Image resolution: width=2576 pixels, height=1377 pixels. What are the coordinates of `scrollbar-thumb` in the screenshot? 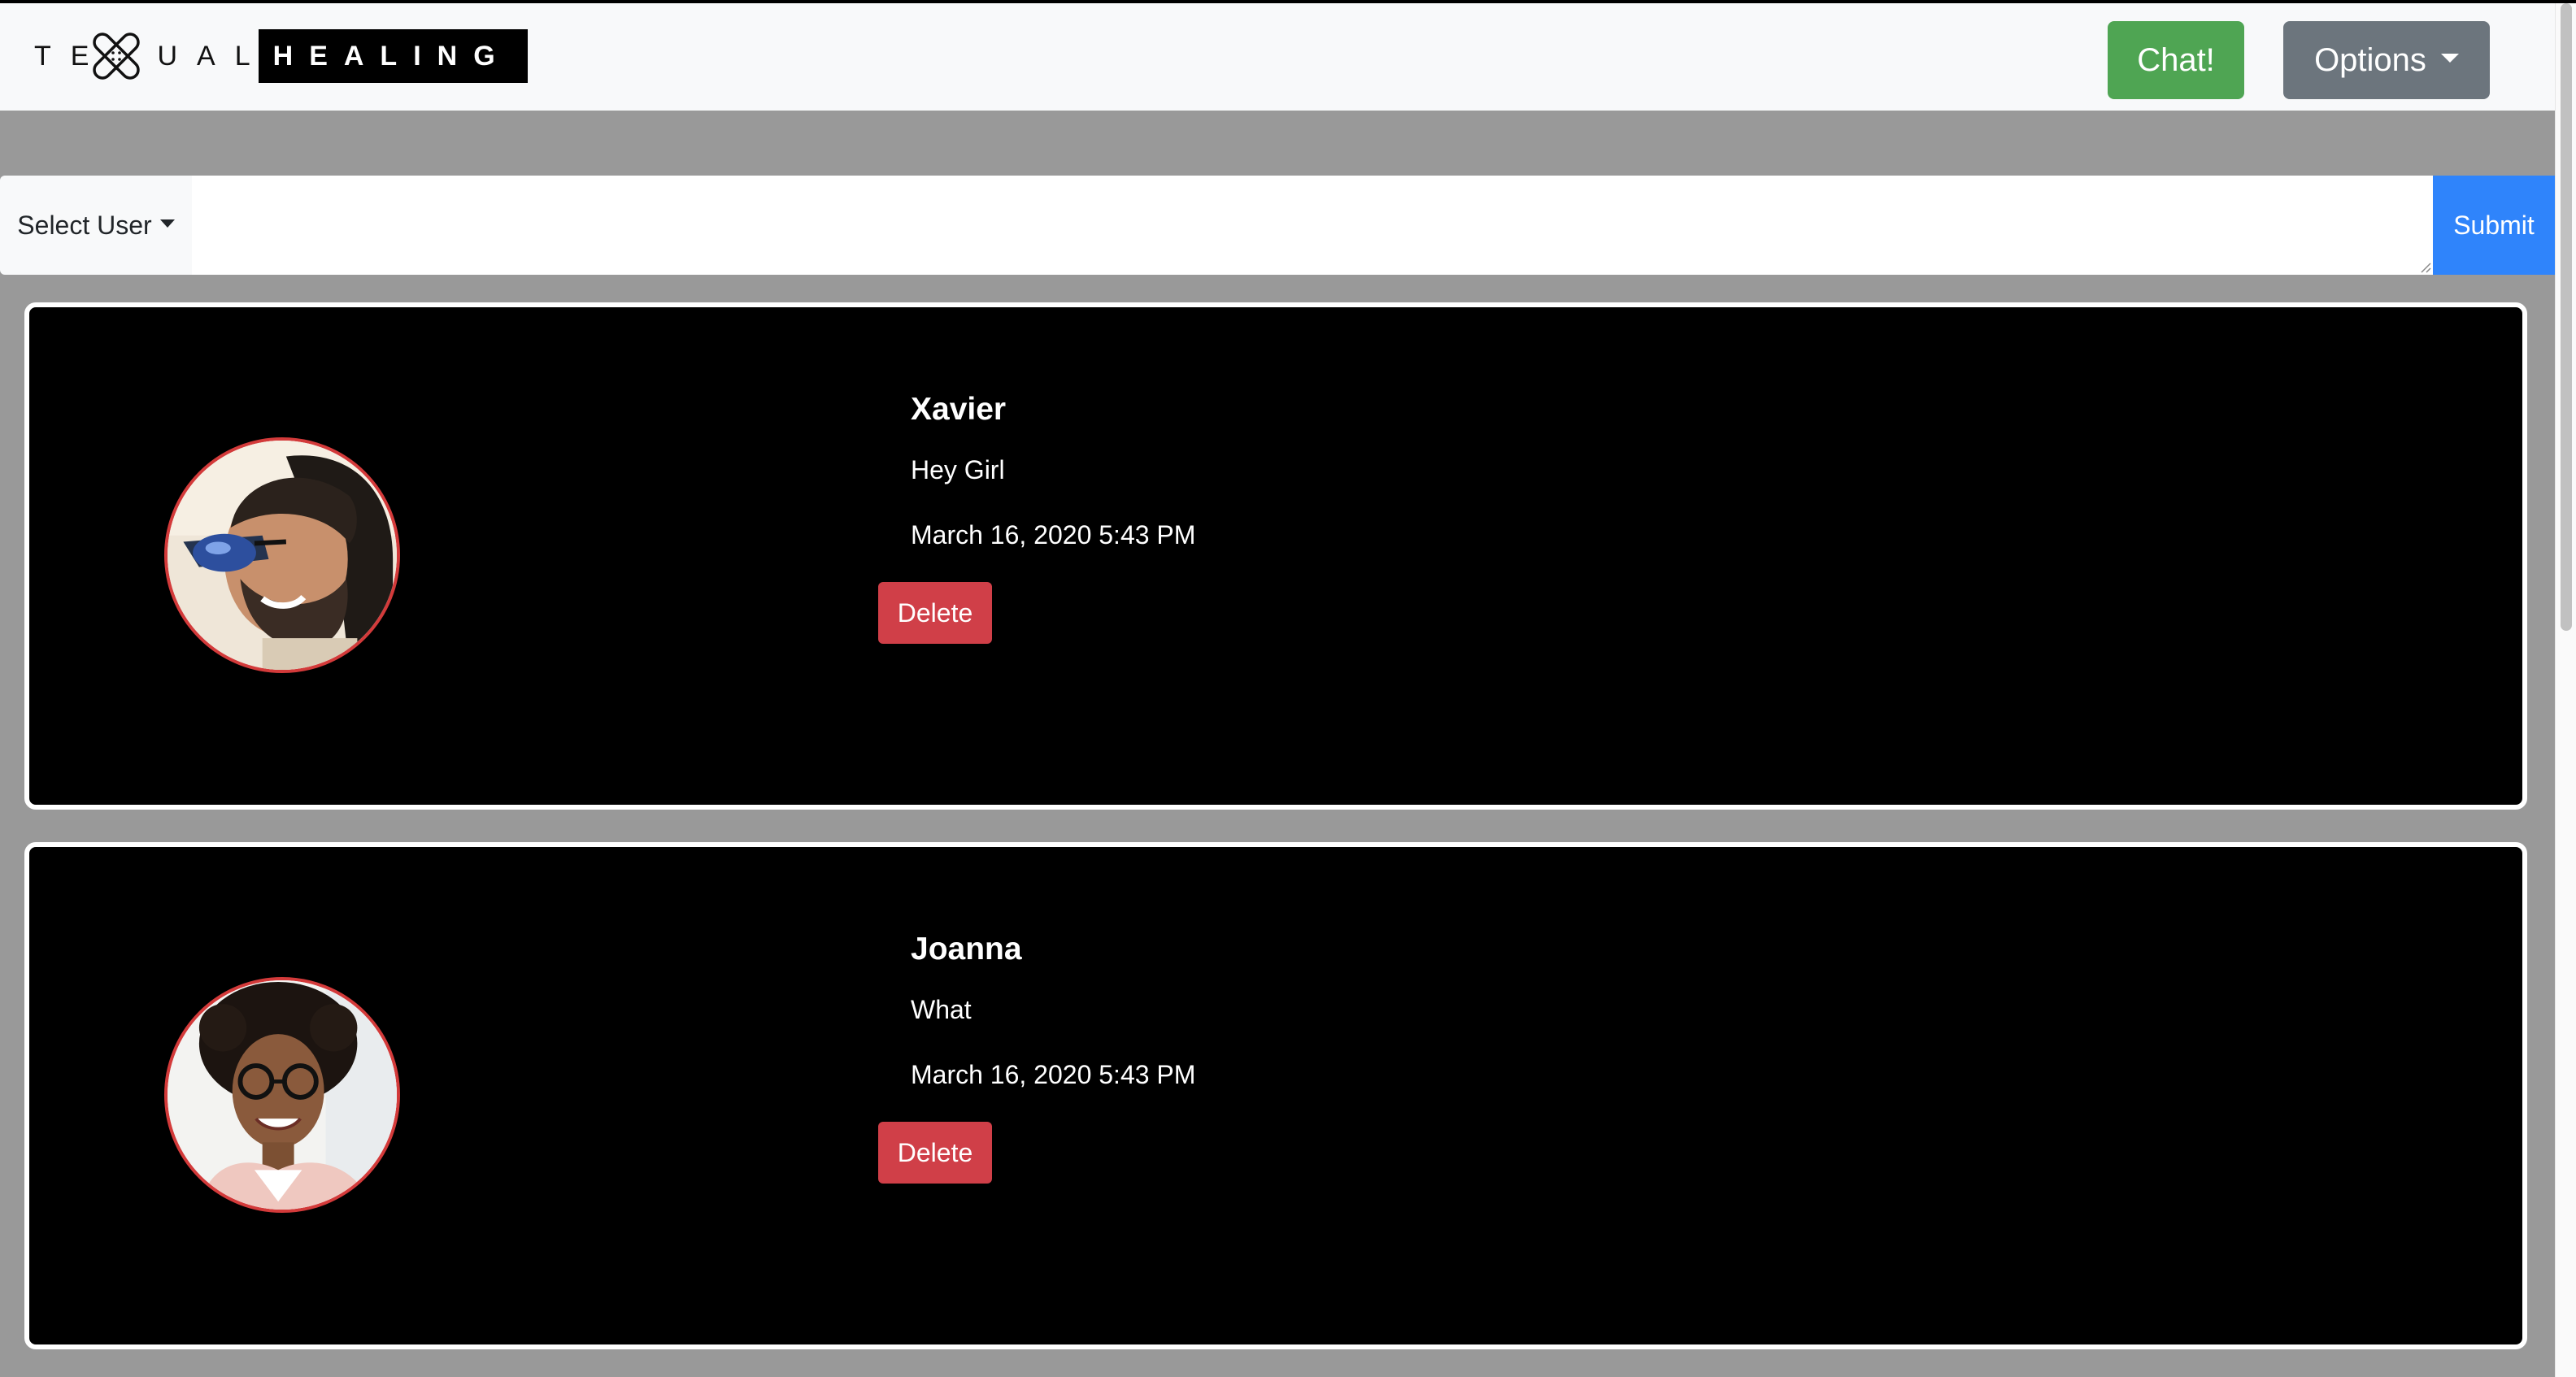 It's located at (2567, 317).